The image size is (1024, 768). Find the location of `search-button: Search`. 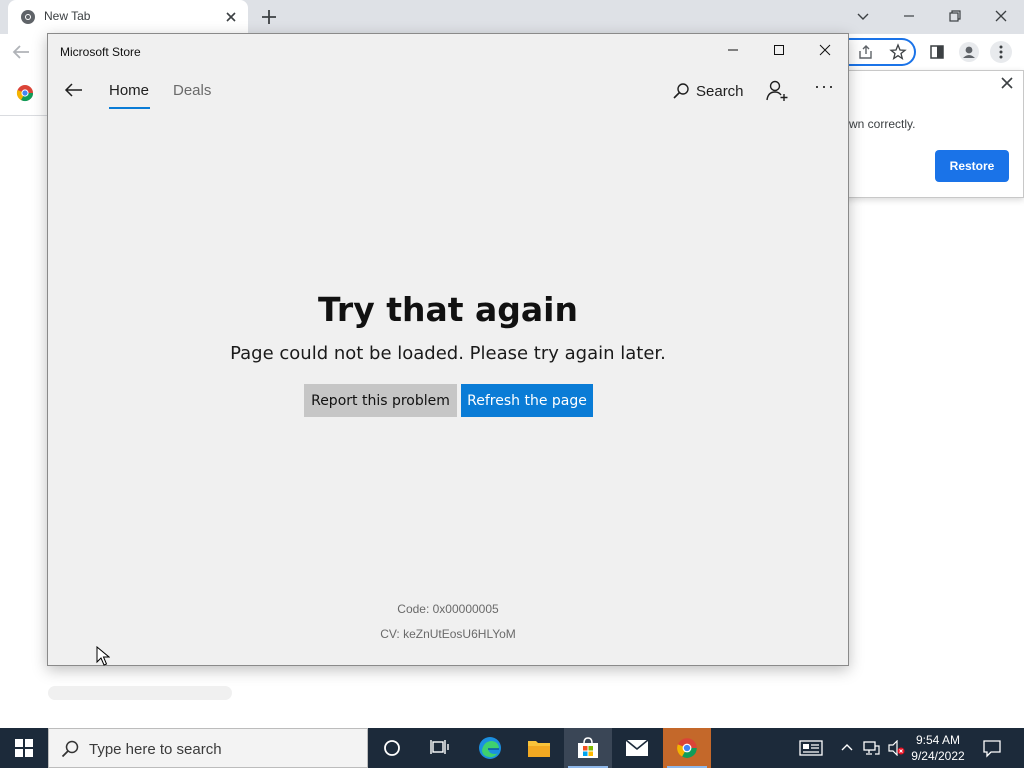

search-button: Search is located at coordinates (708, 91).